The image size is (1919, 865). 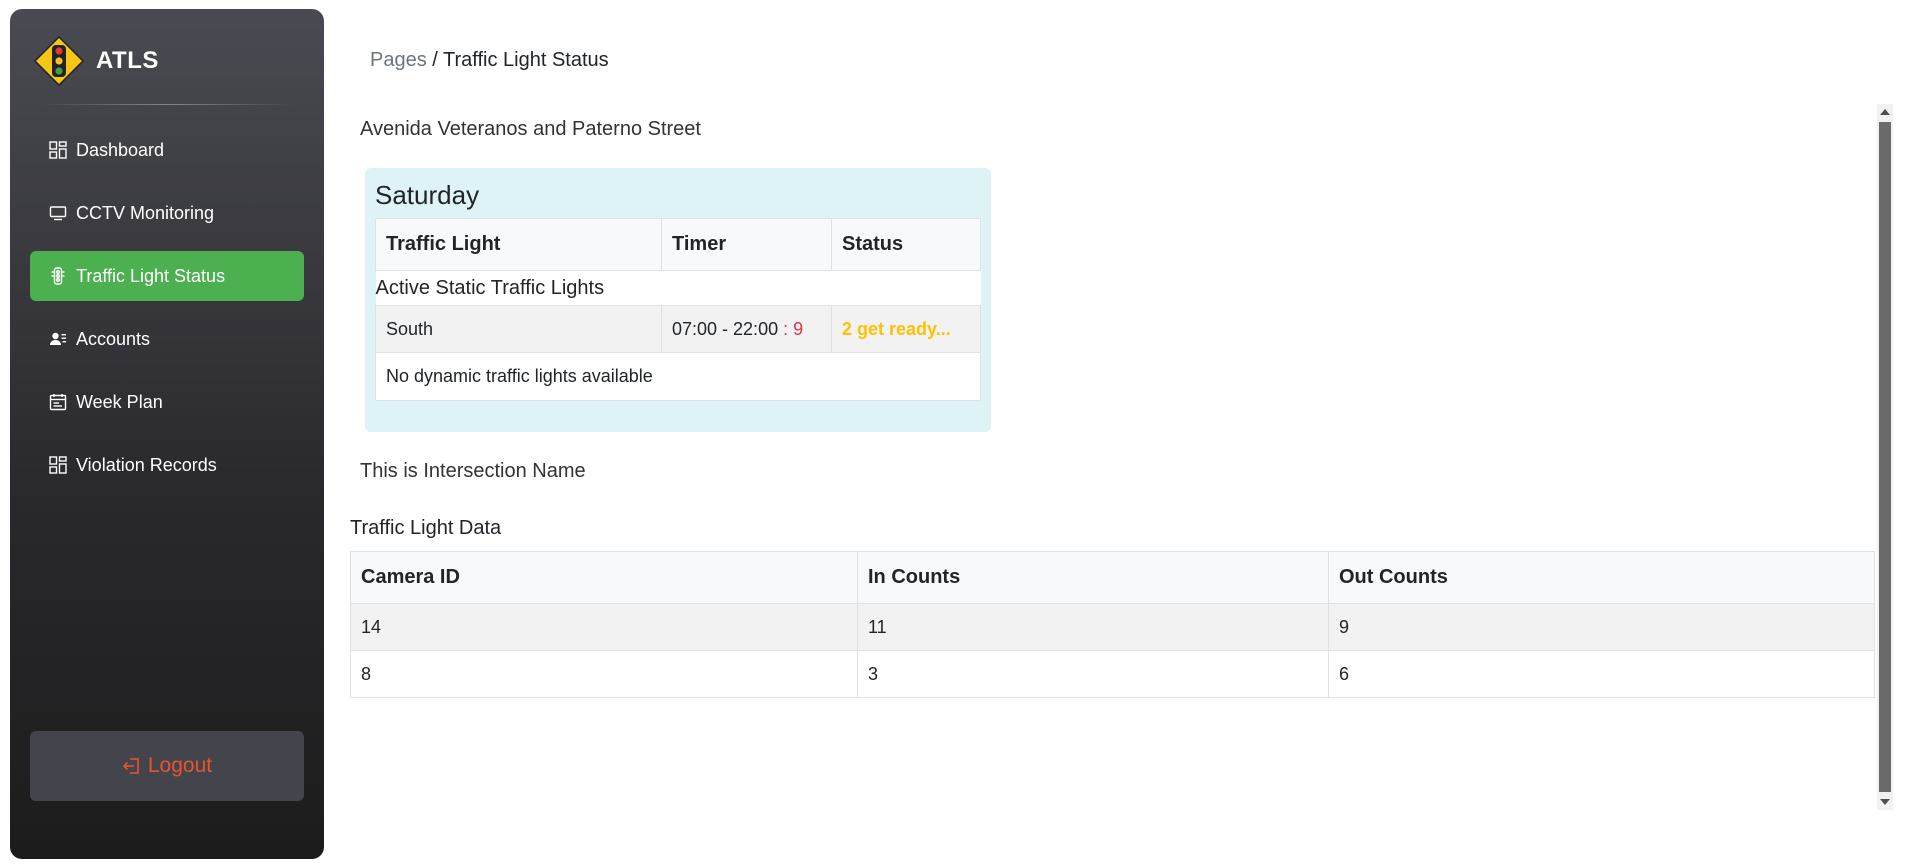 I want to click on table-row: 14 11 9, so click(x=1112, y=627).